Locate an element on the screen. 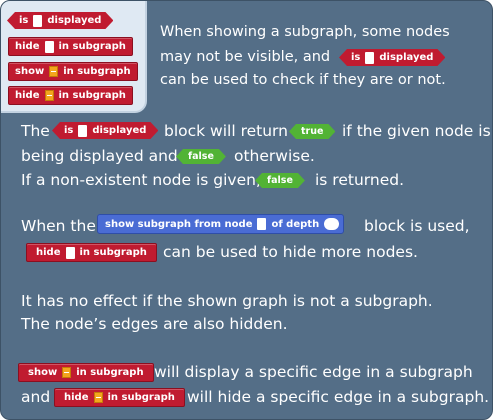  intro-line-1: When showing a subgraph, some nodes is located at coordinates (305, 32).